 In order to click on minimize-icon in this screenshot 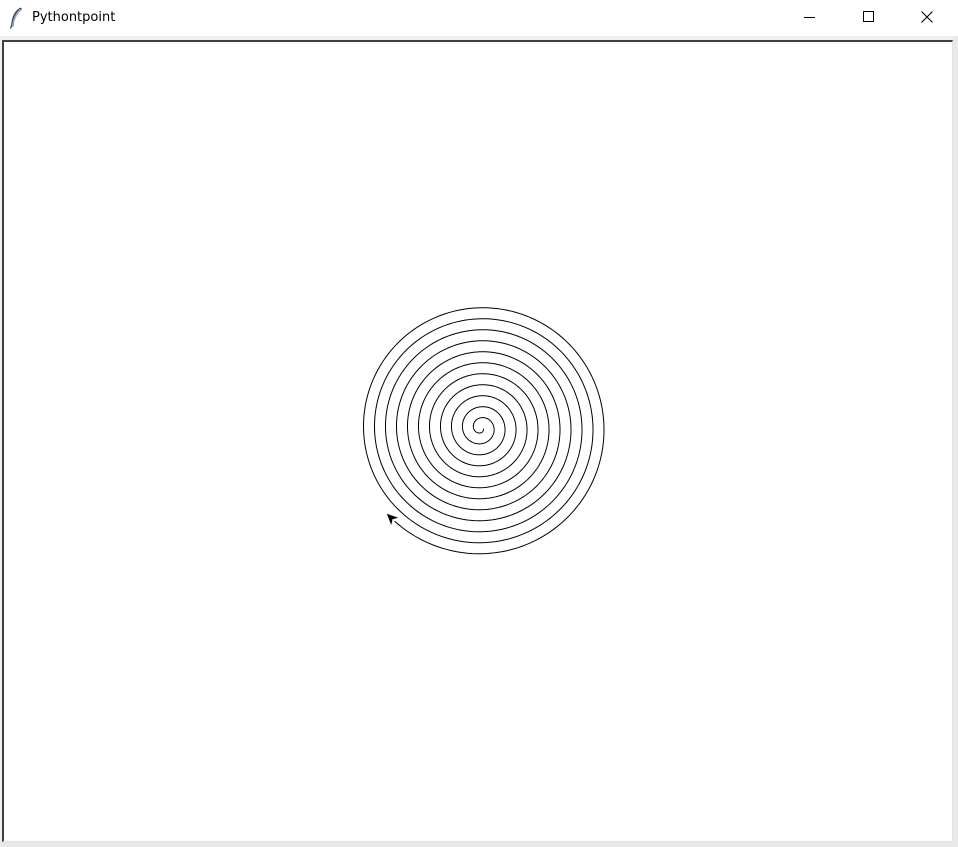, I will do `click(809, 17)`.